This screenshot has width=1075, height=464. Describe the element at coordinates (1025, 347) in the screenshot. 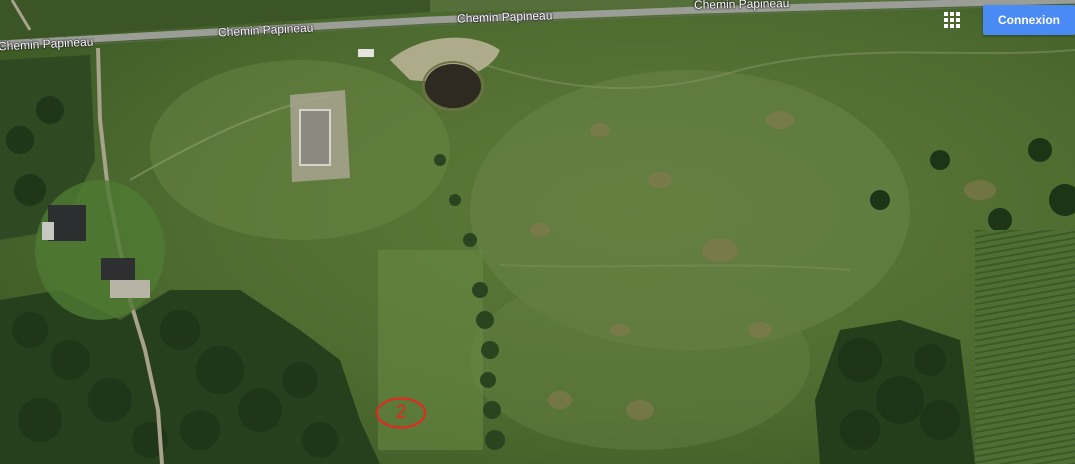

I see `orchard` at that location.